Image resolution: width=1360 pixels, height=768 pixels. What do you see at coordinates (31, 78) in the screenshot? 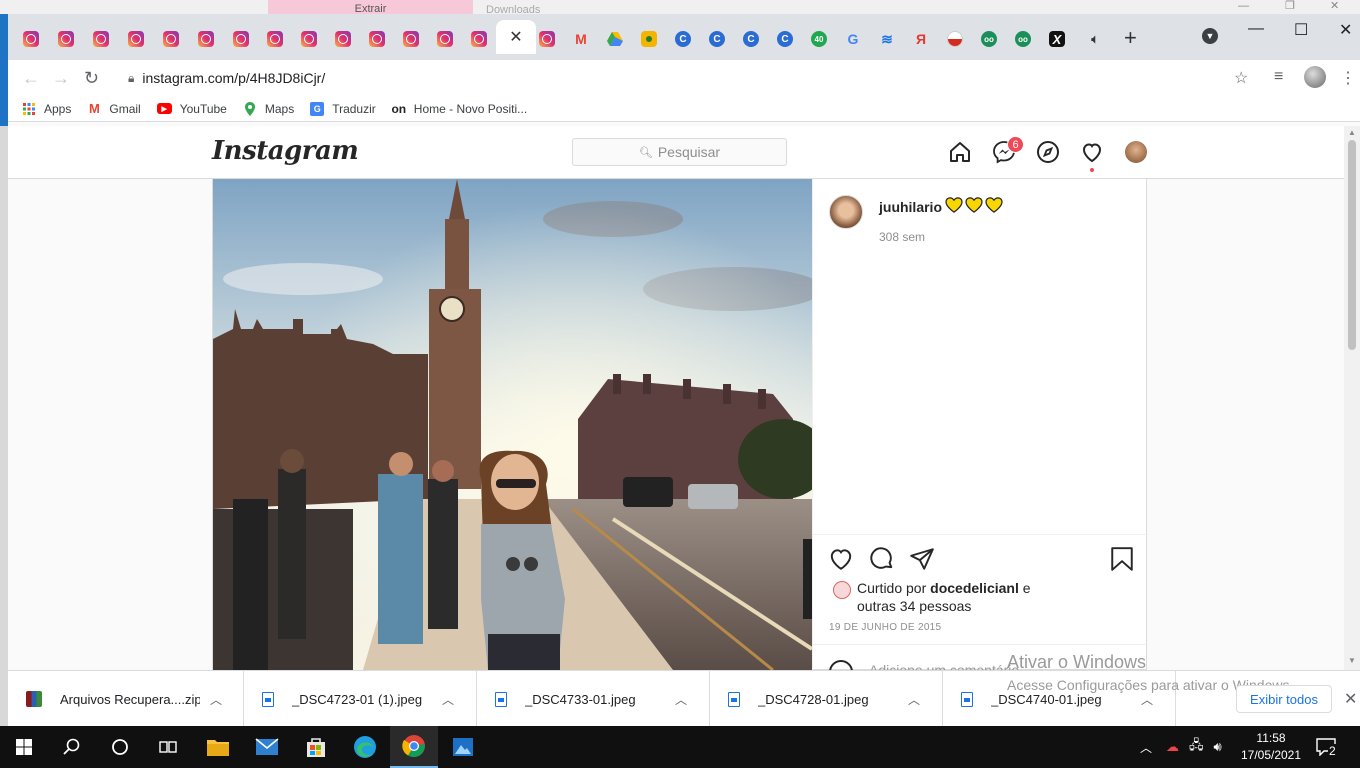
I see `back-arrow-icon: ←` at bounding box center [31, 78].